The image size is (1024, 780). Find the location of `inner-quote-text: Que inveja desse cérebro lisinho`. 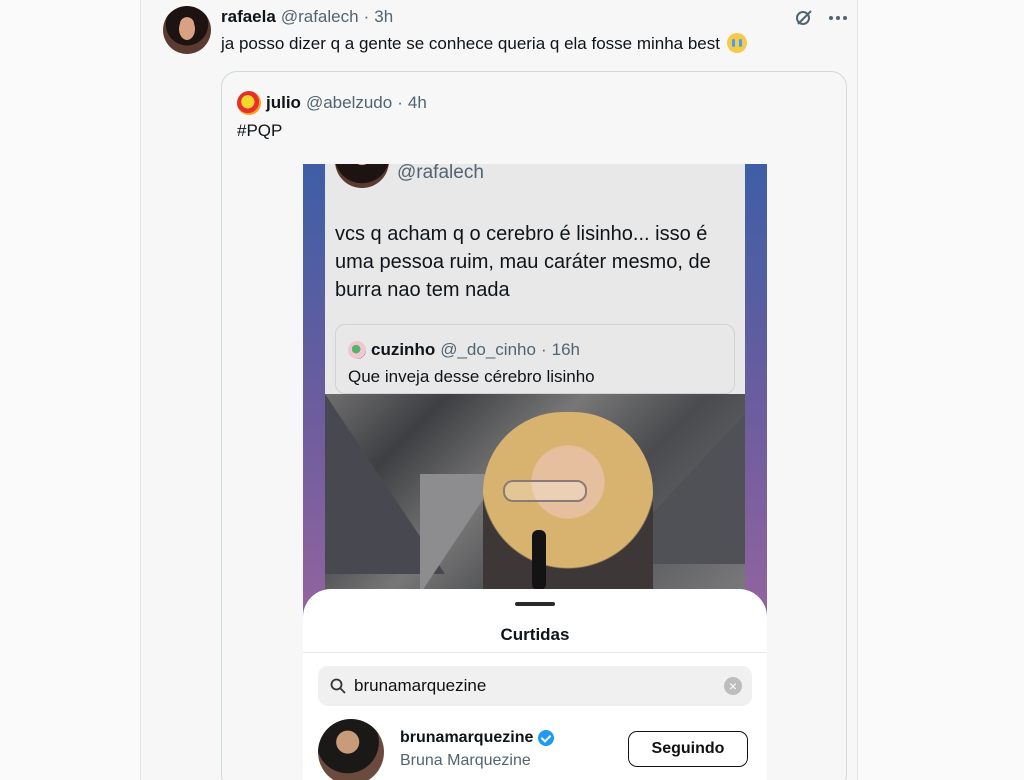

inner-quote-text: Que inveja desse cérebro lisinho is located at coordinates (471, 376).